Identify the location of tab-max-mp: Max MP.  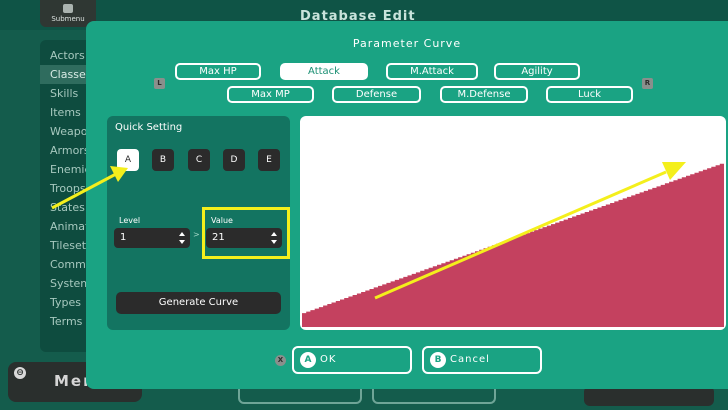
(270, 94).